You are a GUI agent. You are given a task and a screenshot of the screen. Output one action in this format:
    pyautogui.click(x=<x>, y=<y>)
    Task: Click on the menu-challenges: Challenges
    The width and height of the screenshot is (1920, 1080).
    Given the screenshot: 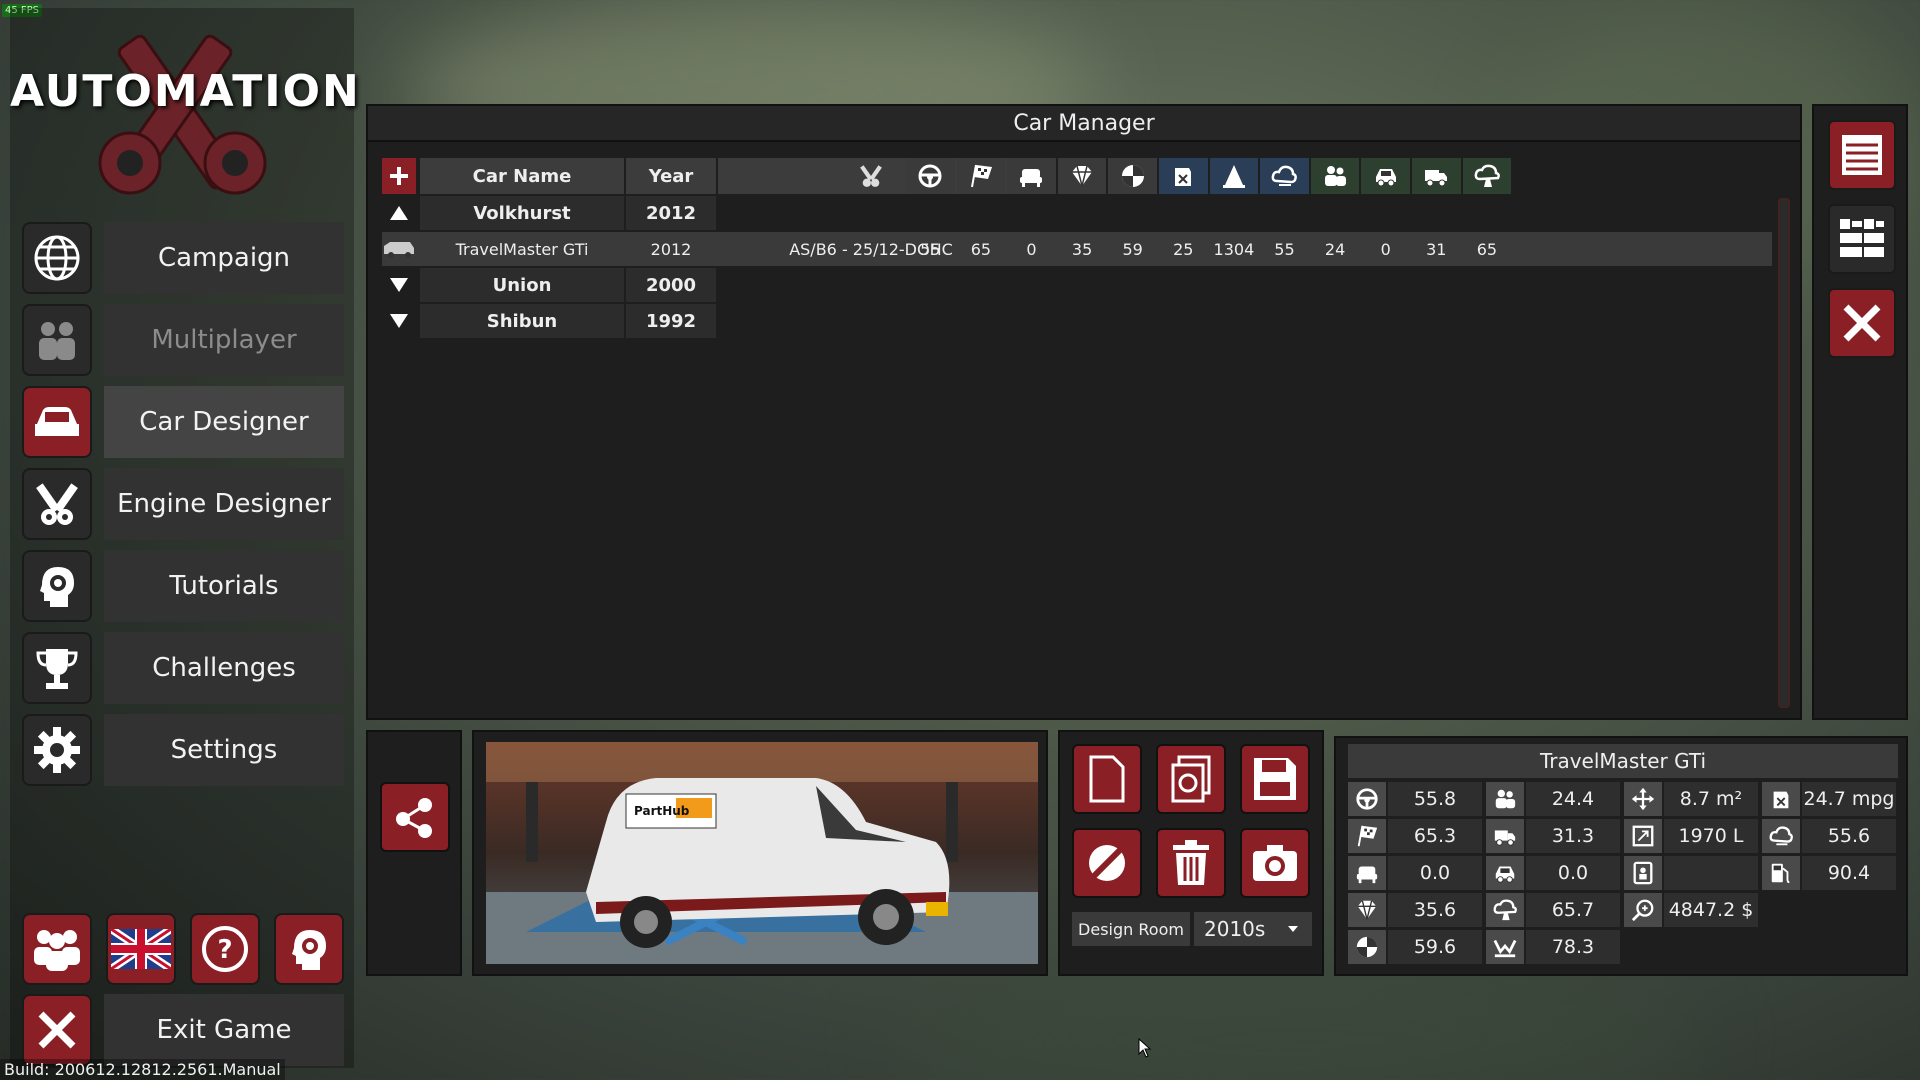 What is the action you would take?
    pyautogui.click(x=183, y=668)
    